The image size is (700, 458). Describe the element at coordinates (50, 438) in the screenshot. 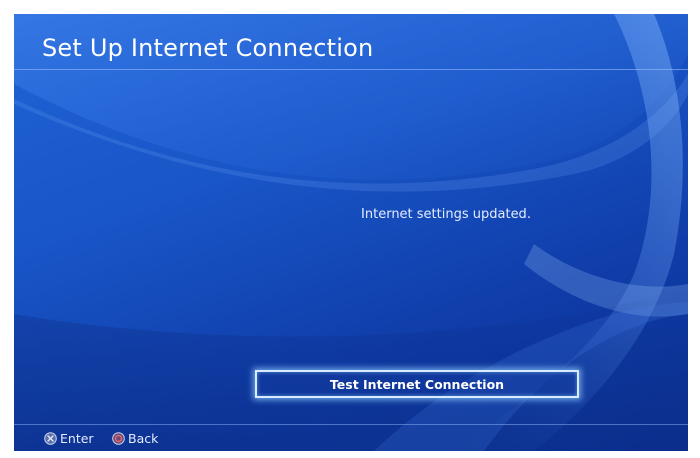

I see `cross-button-icon` at that location.